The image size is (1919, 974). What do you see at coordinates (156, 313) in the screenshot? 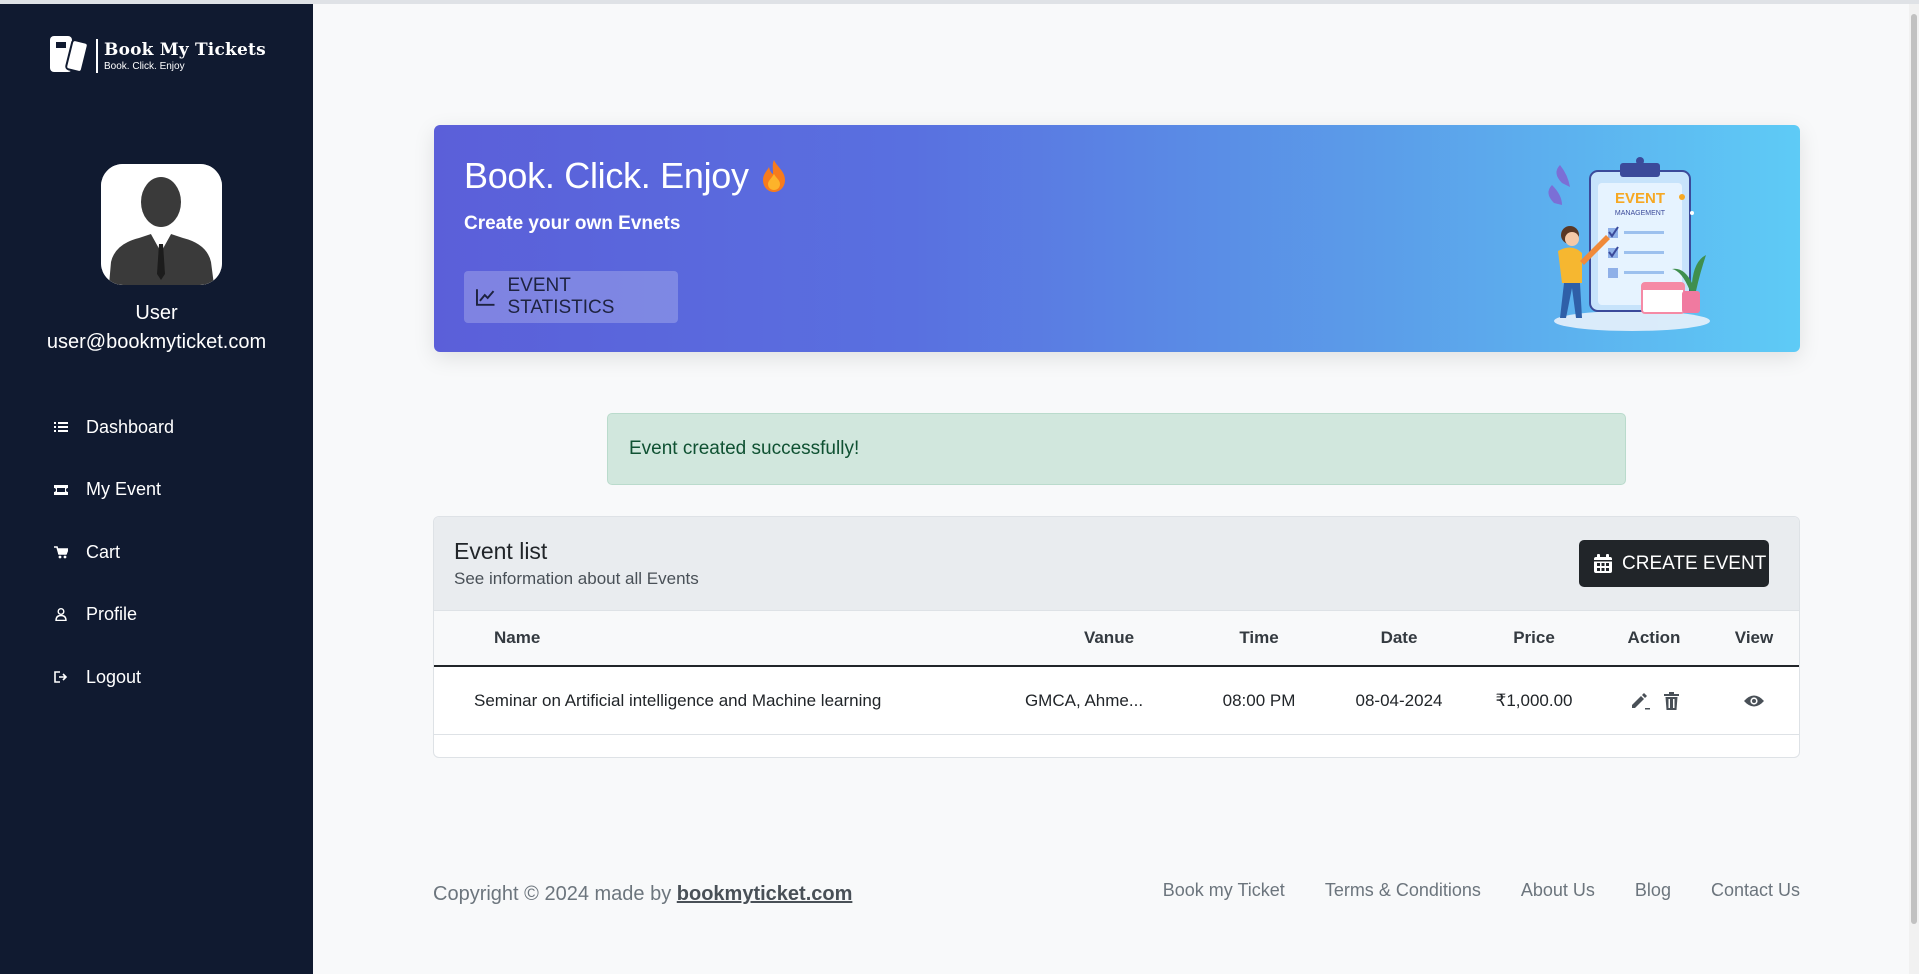
I see `user-name: User` at bounding box center [156, 313].